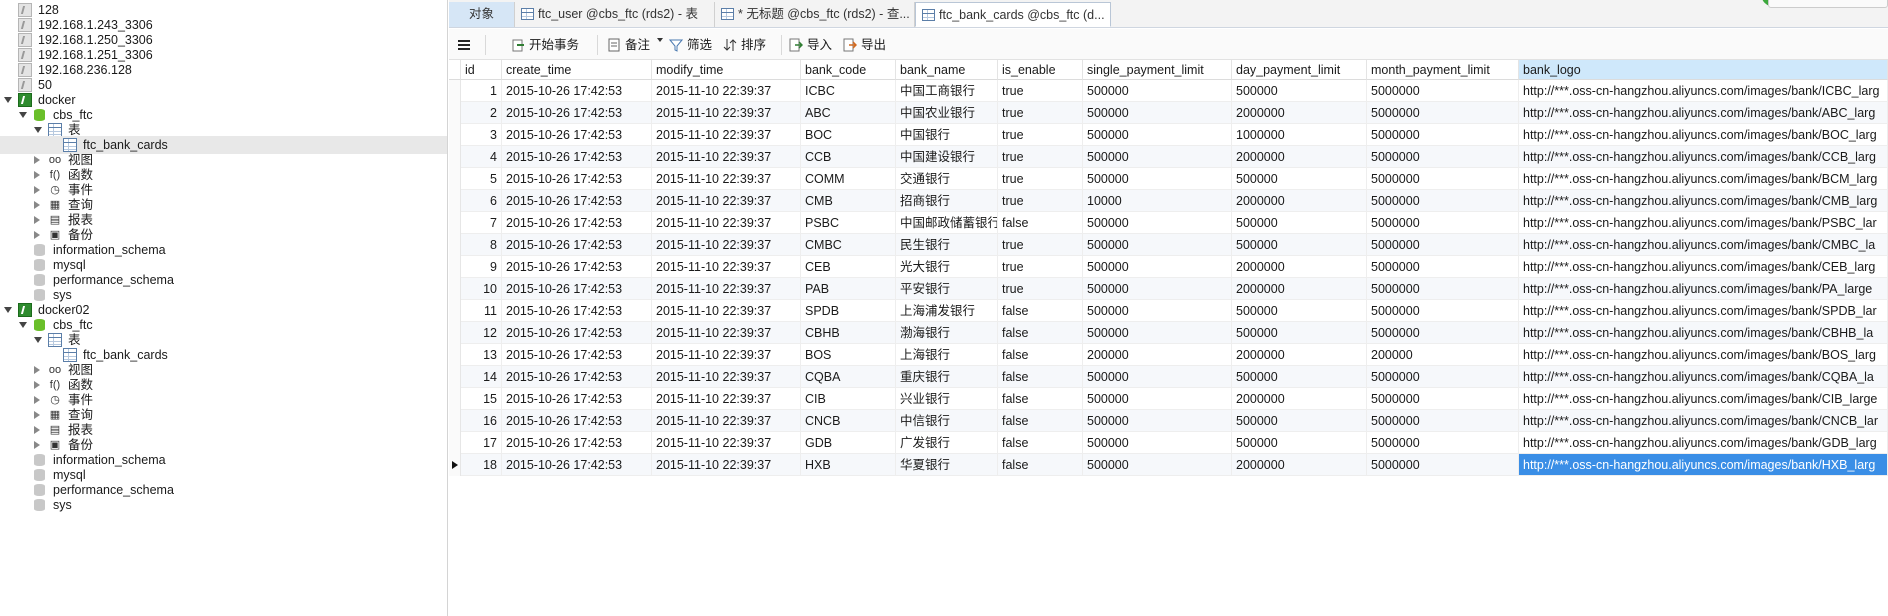  I want to click on sort-button: 排序, so click(748, 45).